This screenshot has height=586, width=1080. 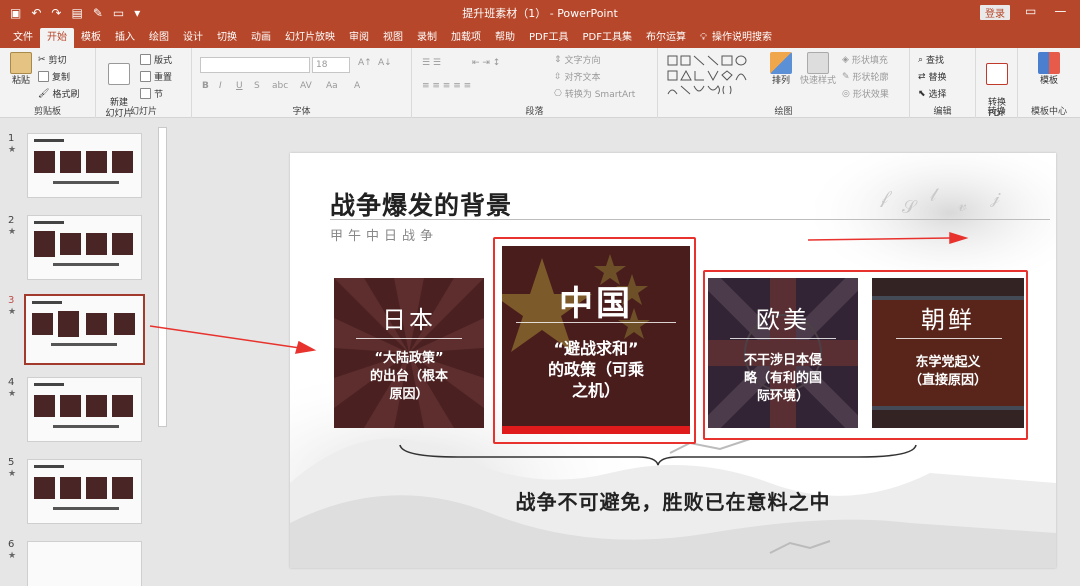 What do you see at coordinates (431, 63) in the screenshot?
I see `bullets-icon: ☰ ☰` at bounding box center [431, 63].